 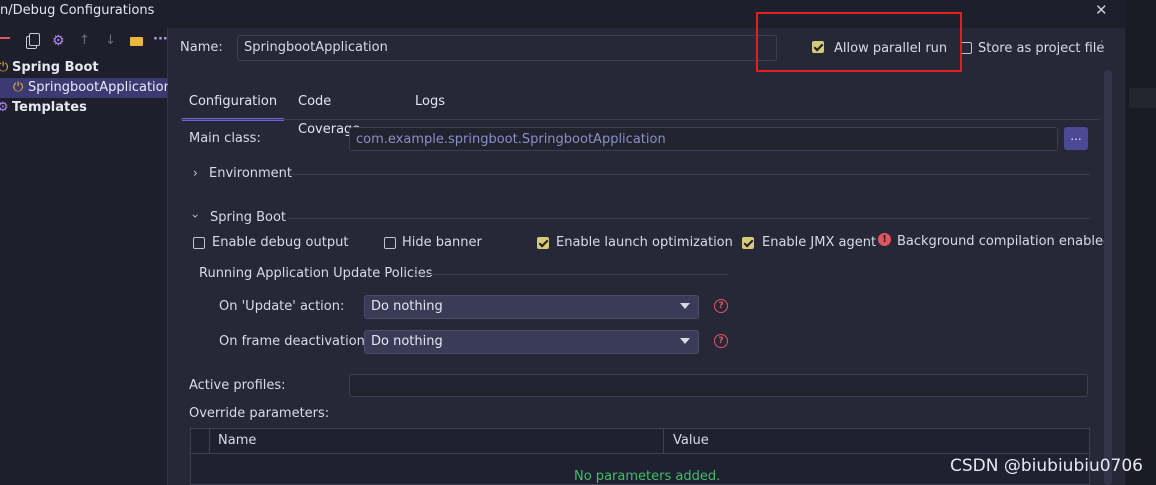 I want to click on window-title: n/Debug Configurations, so click(x=77, y=10).